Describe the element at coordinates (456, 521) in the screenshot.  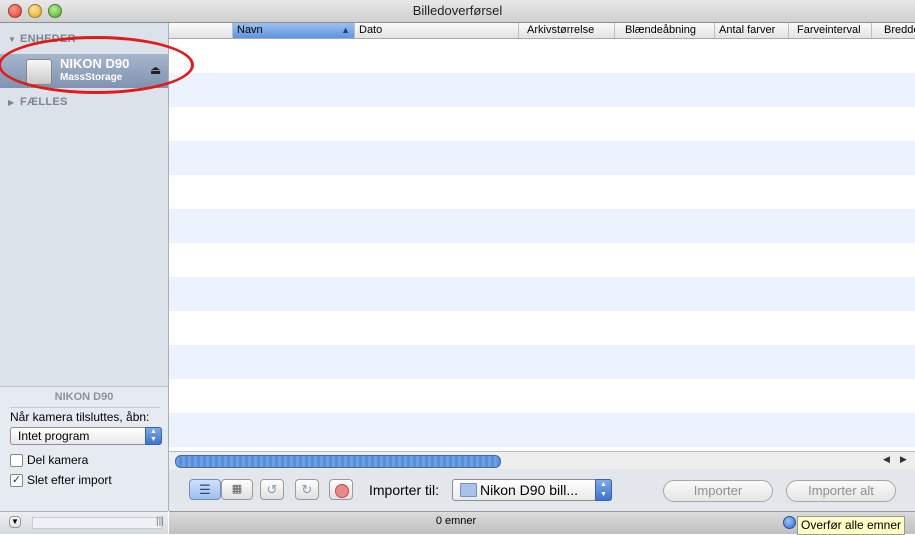
I see `item-count: 0 emner` at that location.